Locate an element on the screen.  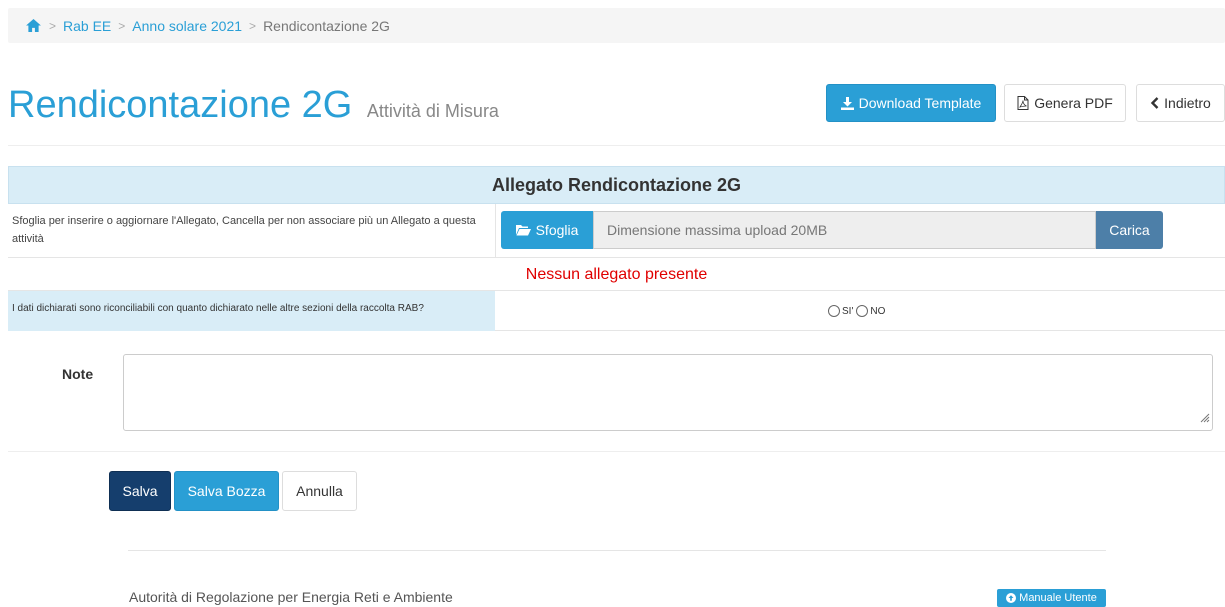
upload-button: Carica is located at coordinates (1129, 230).